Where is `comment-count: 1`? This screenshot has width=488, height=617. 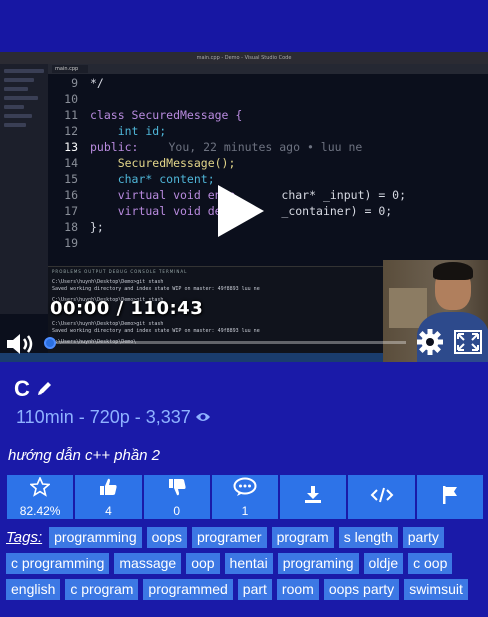 comment-count: 1 is located at coordinates (245, 510).